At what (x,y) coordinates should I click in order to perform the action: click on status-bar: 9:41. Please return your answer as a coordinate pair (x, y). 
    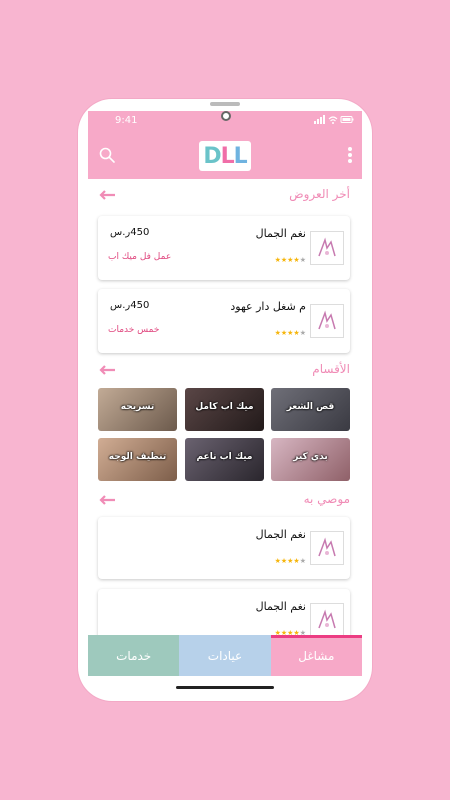
    Looking at the image, I should click on (225, 122).